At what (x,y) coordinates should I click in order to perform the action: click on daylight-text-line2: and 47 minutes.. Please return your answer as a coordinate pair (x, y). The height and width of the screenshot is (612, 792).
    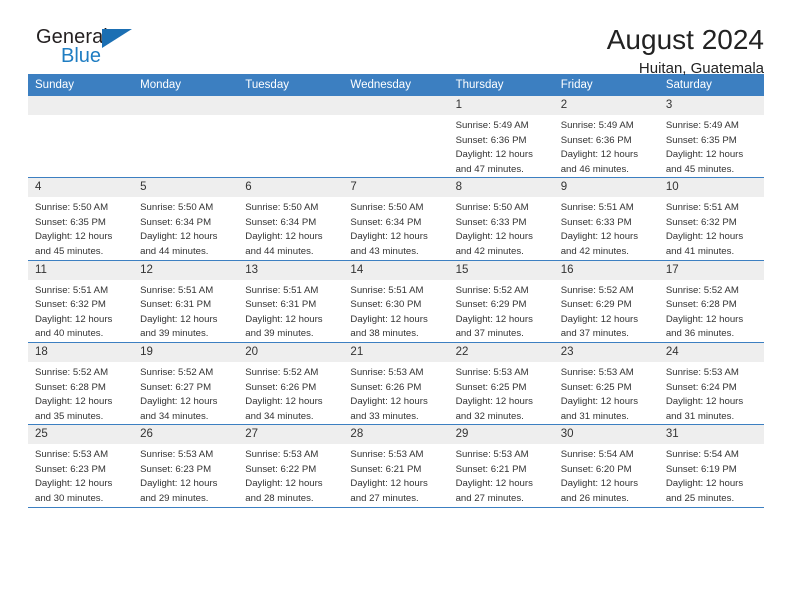
    Looking at the image, I should click on (489, 169).